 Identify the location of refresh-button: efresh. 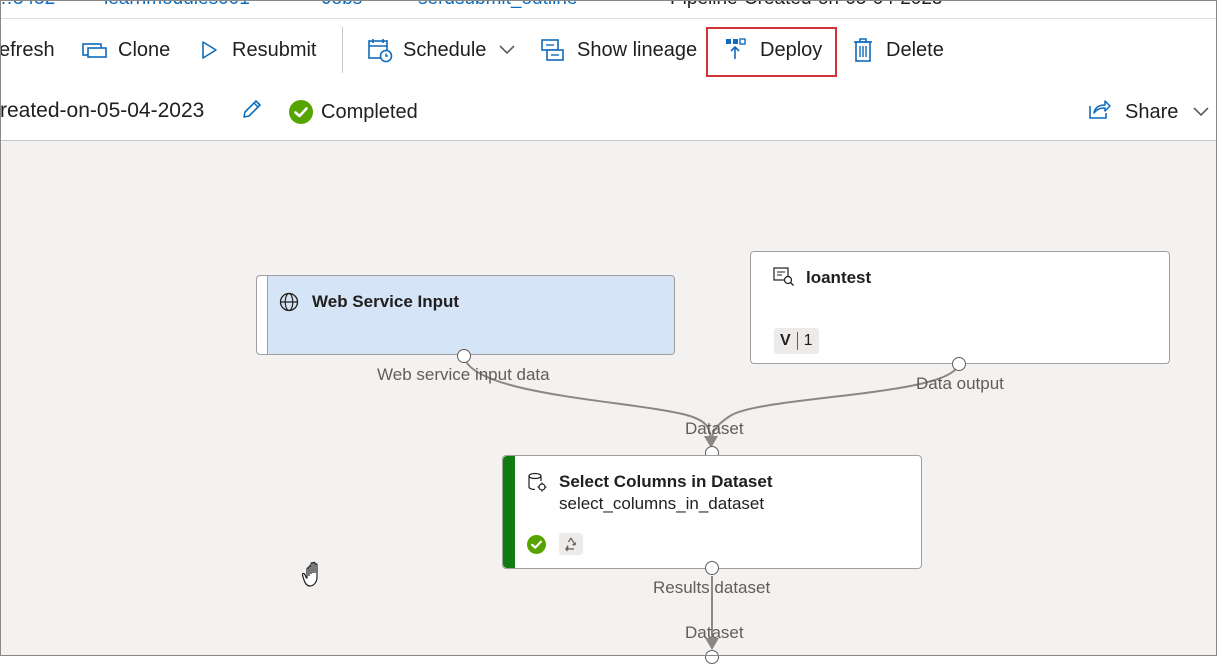
(27, 50).